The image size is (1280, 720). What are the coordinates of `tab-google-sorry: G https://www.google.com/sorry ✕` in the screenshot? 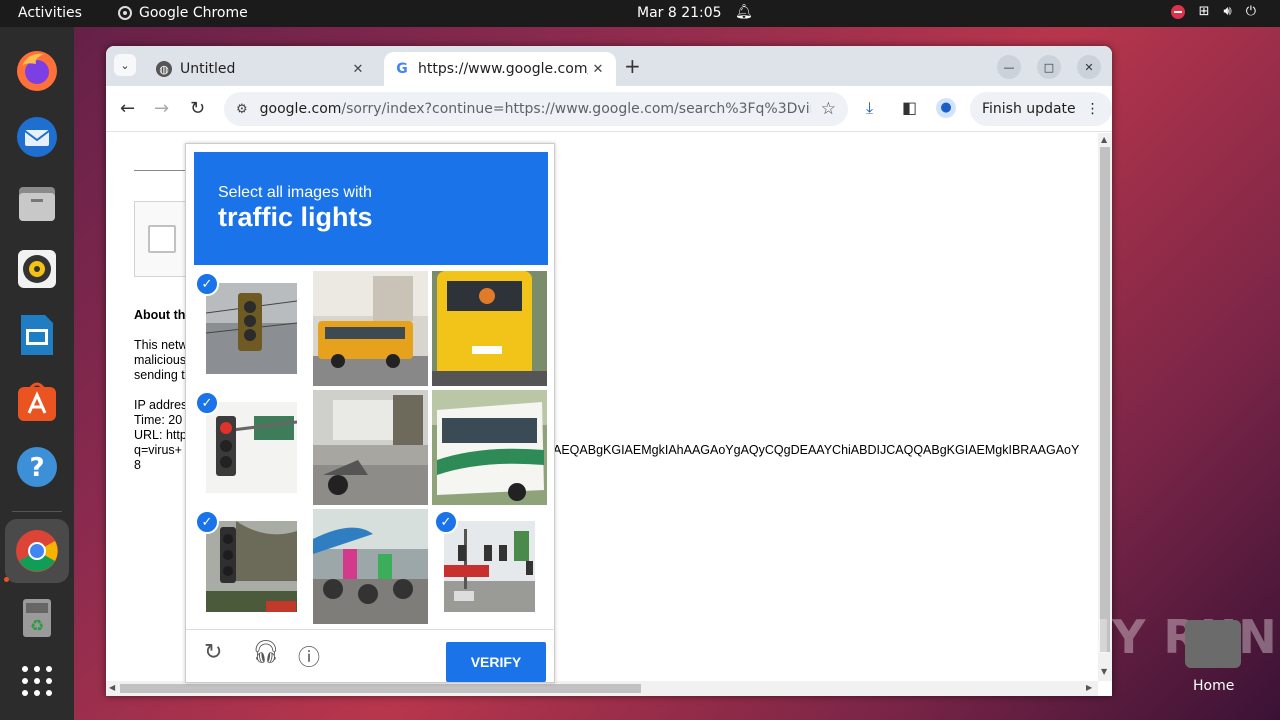 It's located at (500, 69).